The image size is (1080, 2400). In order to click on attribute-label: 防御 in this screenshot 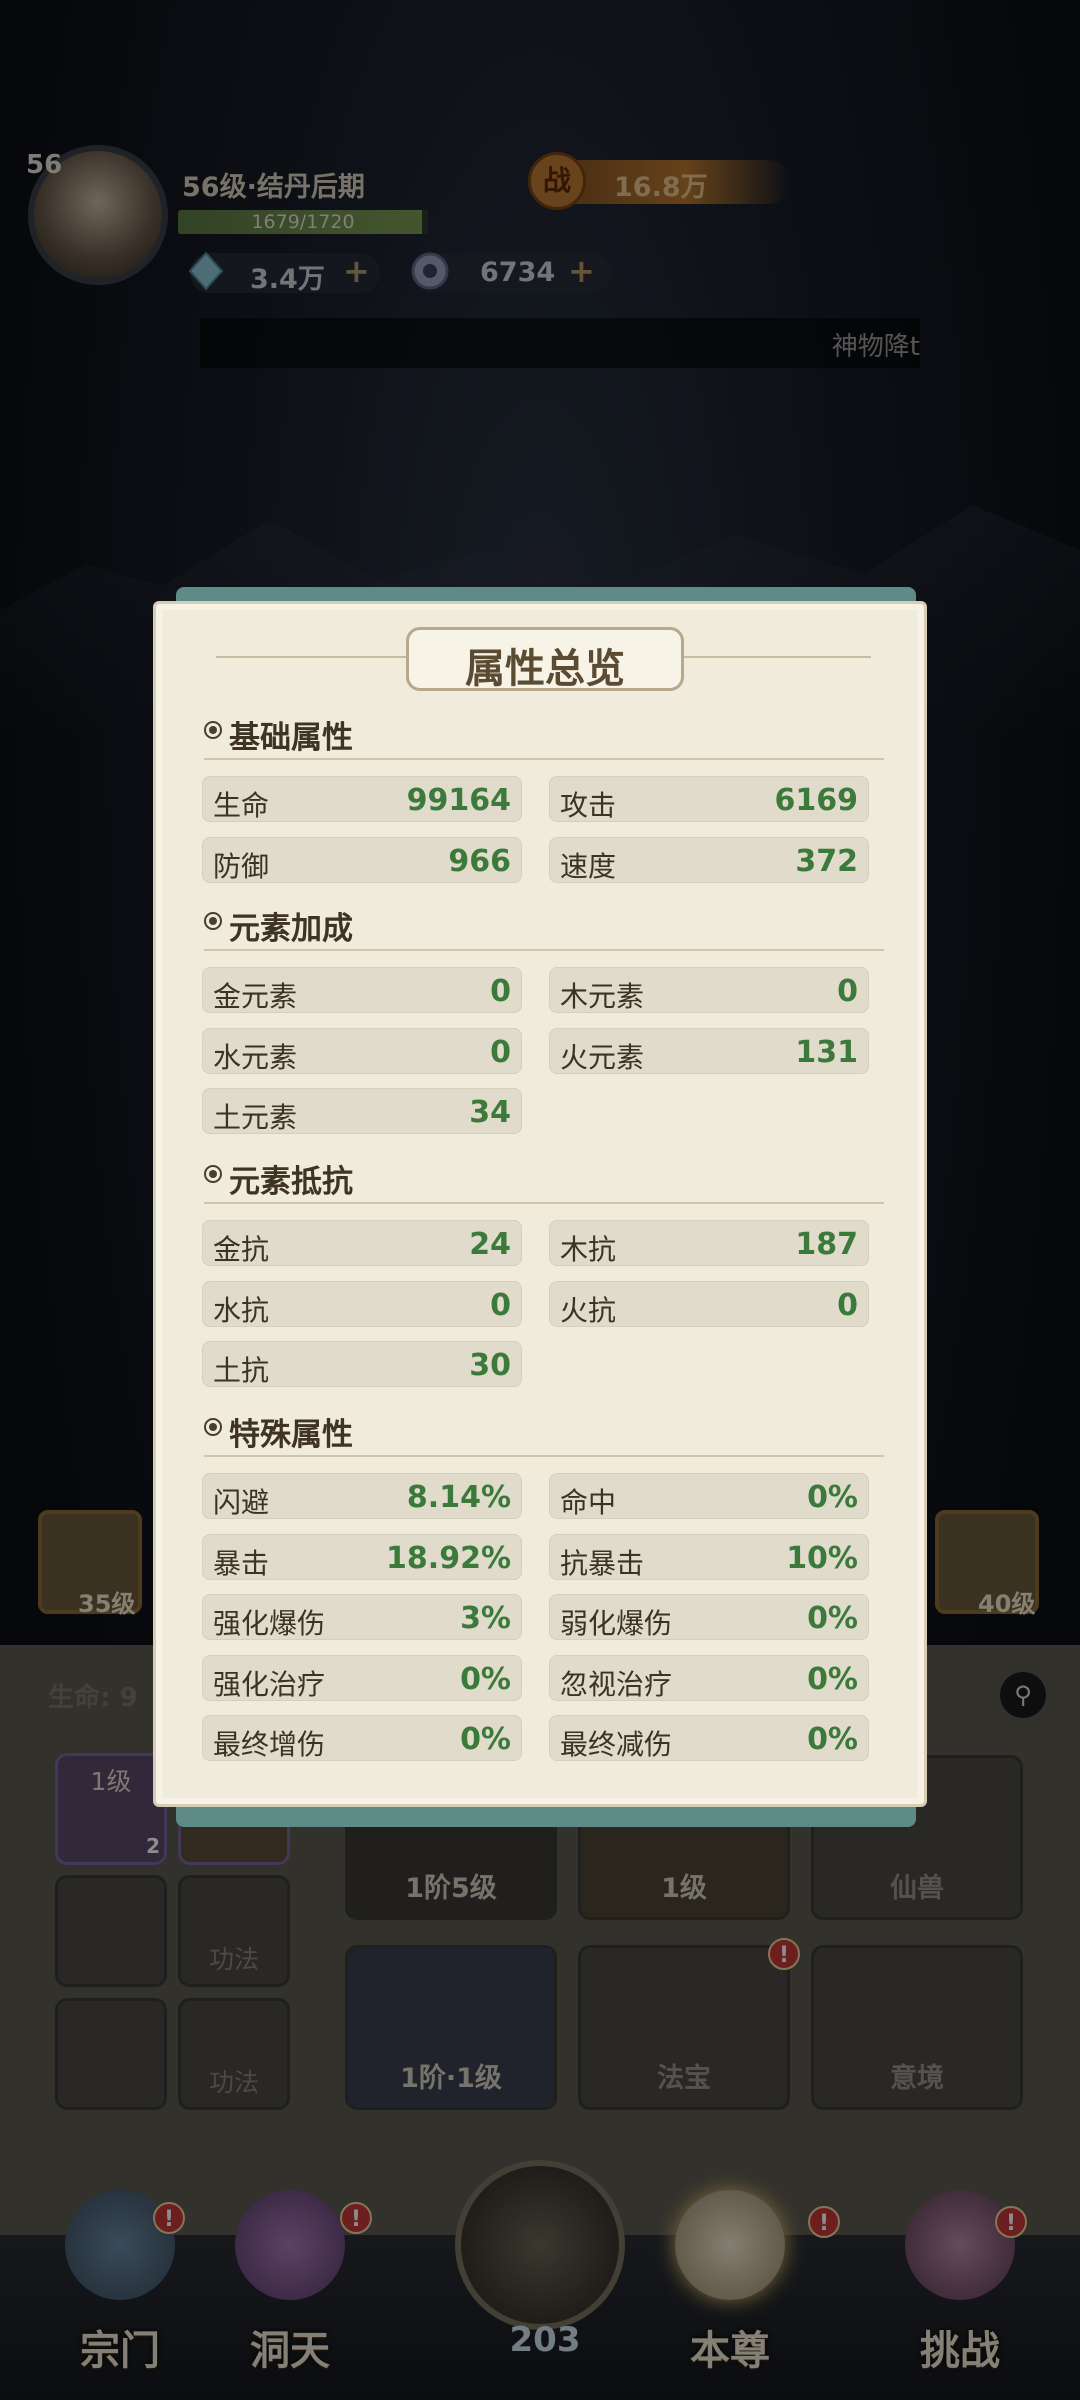, I will do `click(241, 866)`.